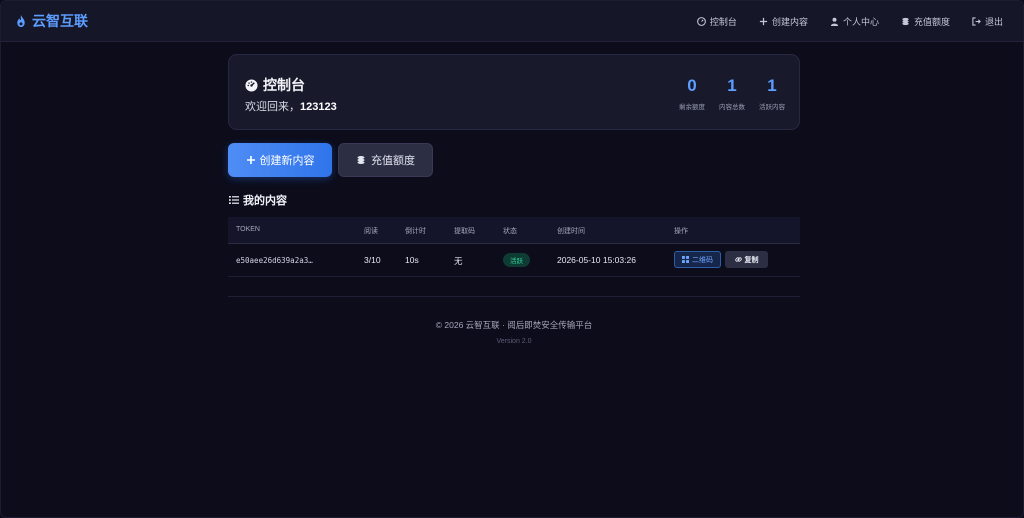 The image size is (1024, 518). I want to click on nav-create-label: 创建内容, so click(789, 21).